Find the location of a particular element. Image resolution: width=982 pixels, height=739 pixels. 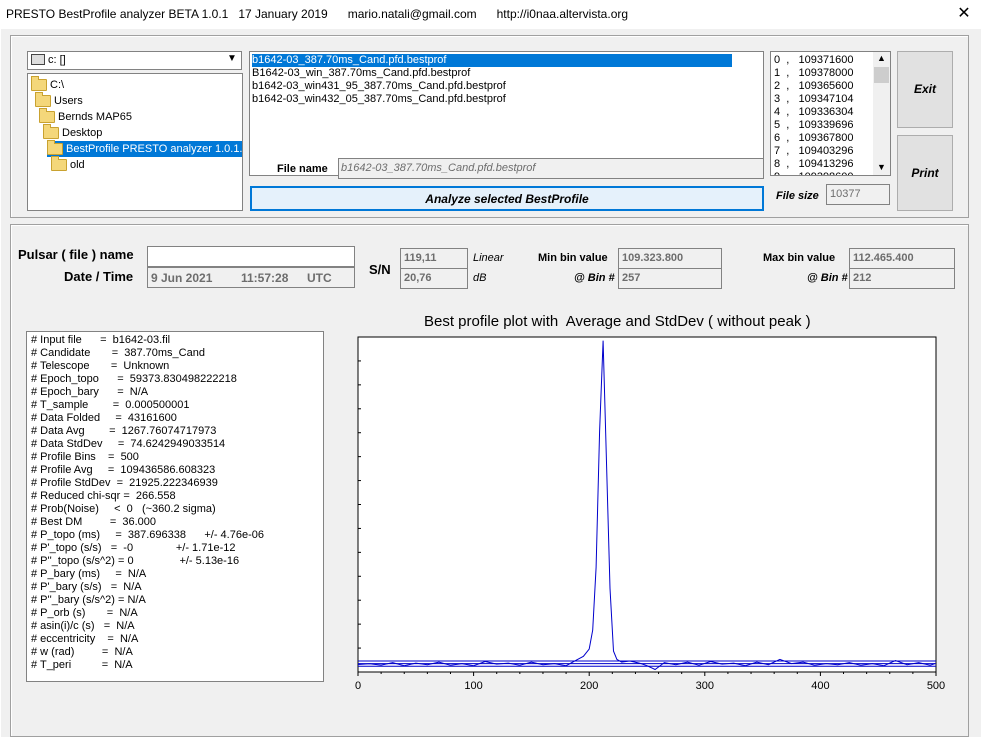

x-tick-label: 200 is located at coordinates (589, 686).